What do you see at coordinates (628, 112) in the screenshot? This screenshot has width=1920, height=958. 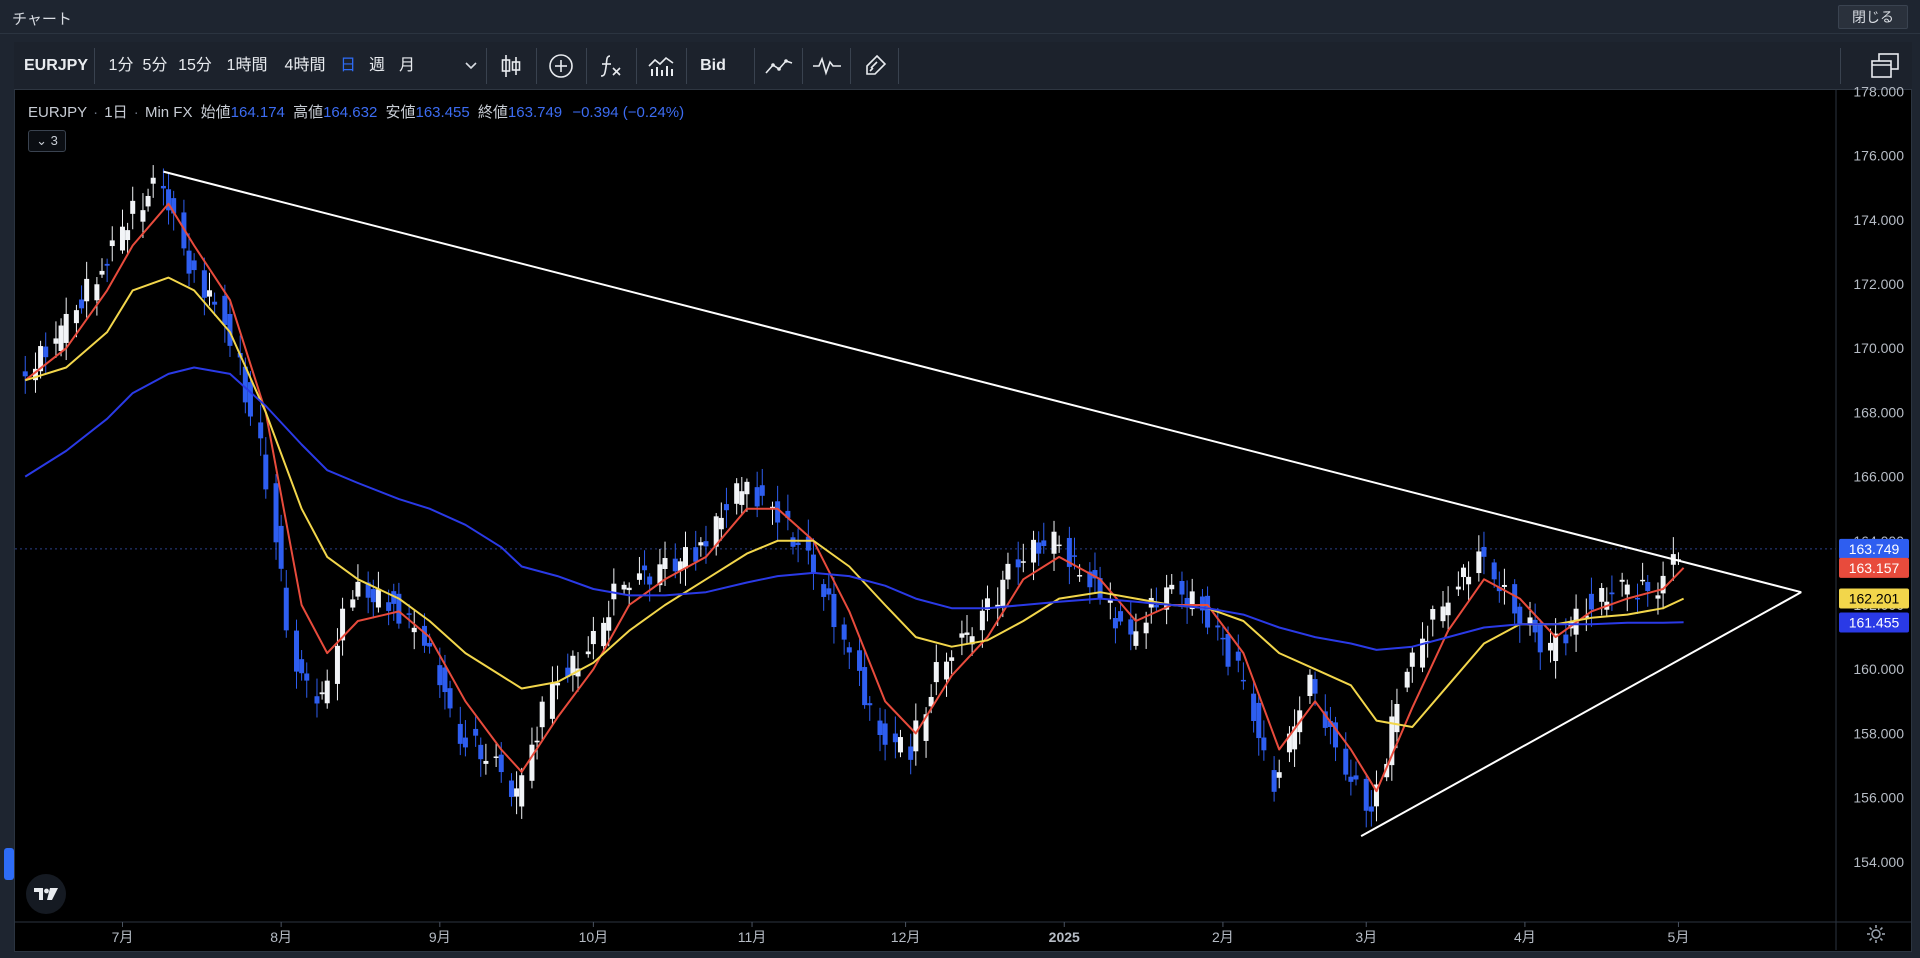 I see `legend-change: −0.394 (−0.24%)` at bounding box center [628, 112].